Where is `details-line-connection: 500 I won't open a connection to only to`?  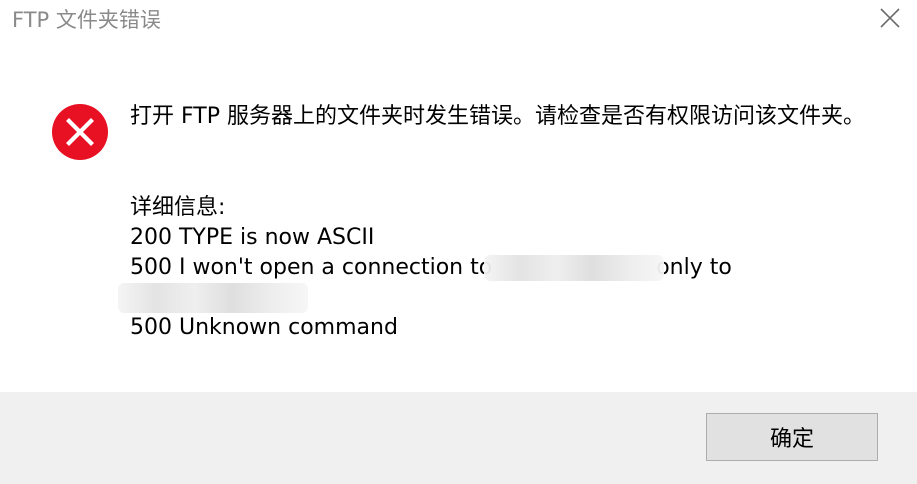
details-line-connection: 500 I won't open a connection to only to is located at coordinates (500, 268).